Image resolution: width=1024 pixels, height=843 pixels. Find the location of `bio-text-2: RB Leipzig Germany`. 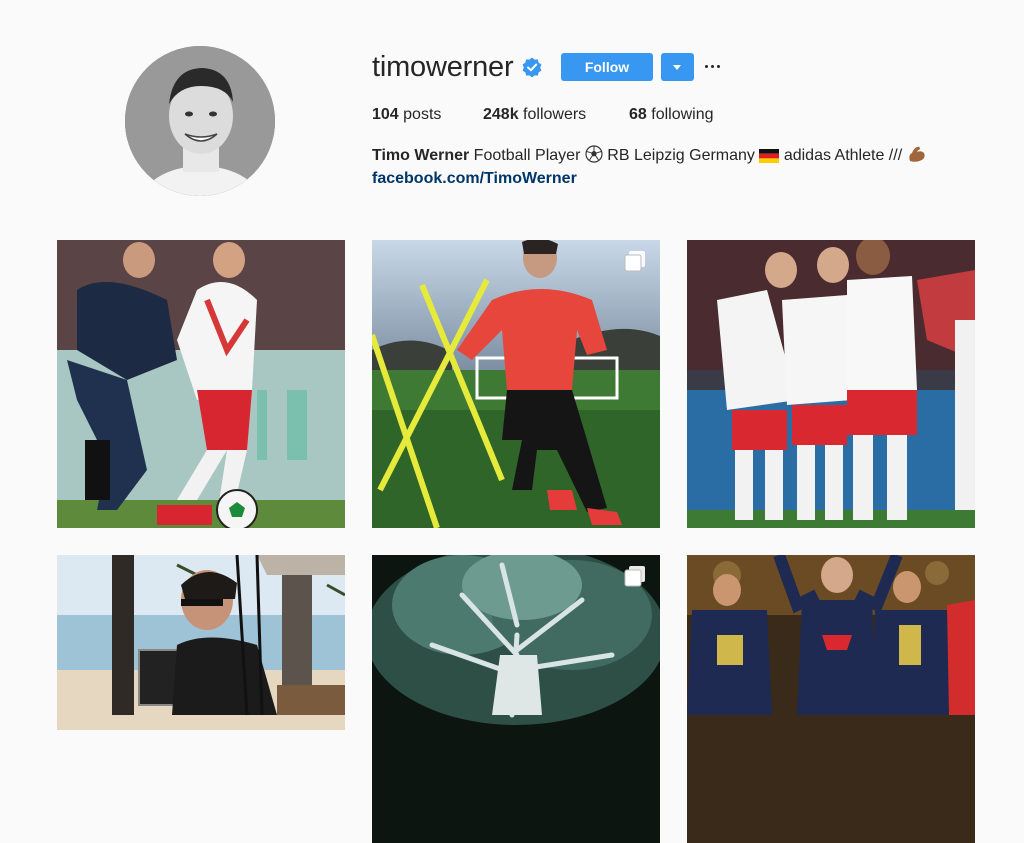

bio-text-2: RB Leipzig Germany is located at coordinates (681, 155).